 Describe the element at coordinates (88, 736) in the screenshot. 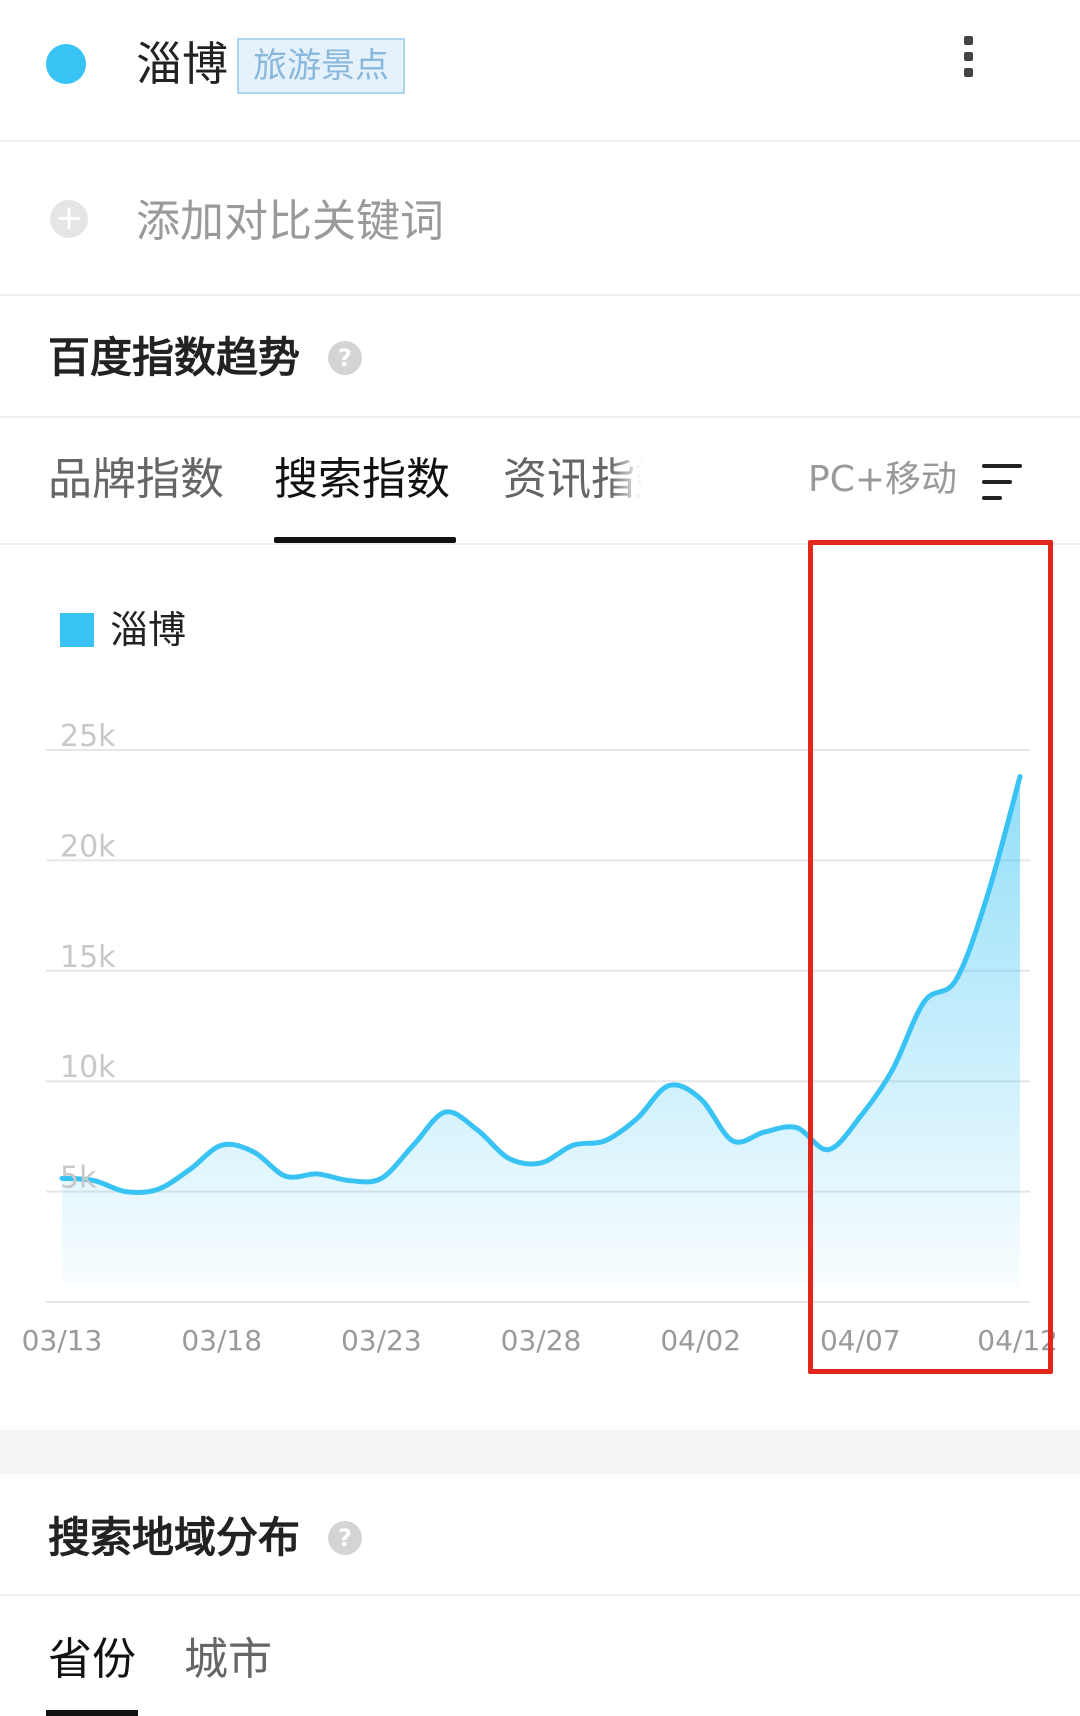

I see `y-tick-label: 25k` at that location.